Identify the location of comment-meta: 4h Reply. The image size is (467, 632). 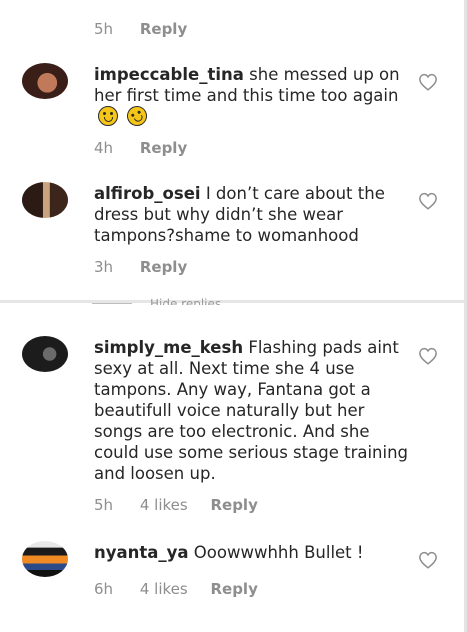
(140, 148).